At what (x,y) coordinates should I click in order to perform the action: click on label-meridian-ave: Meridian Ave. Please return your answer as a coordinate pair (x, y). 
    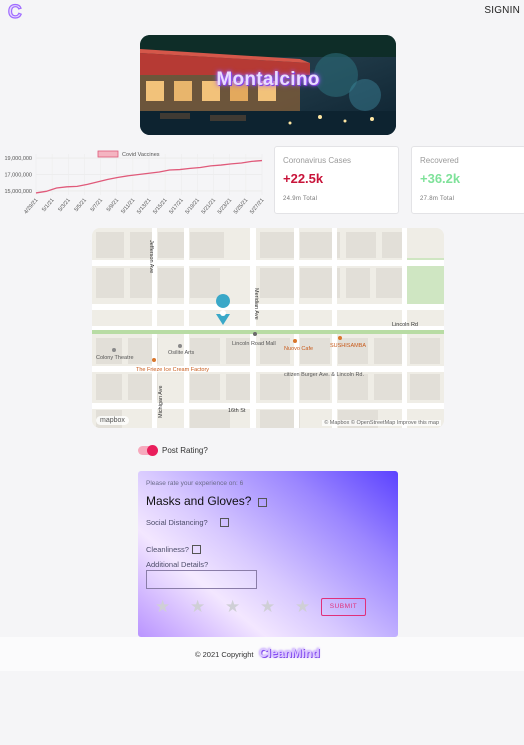
    Looking at the image, I should click on (256, 304).